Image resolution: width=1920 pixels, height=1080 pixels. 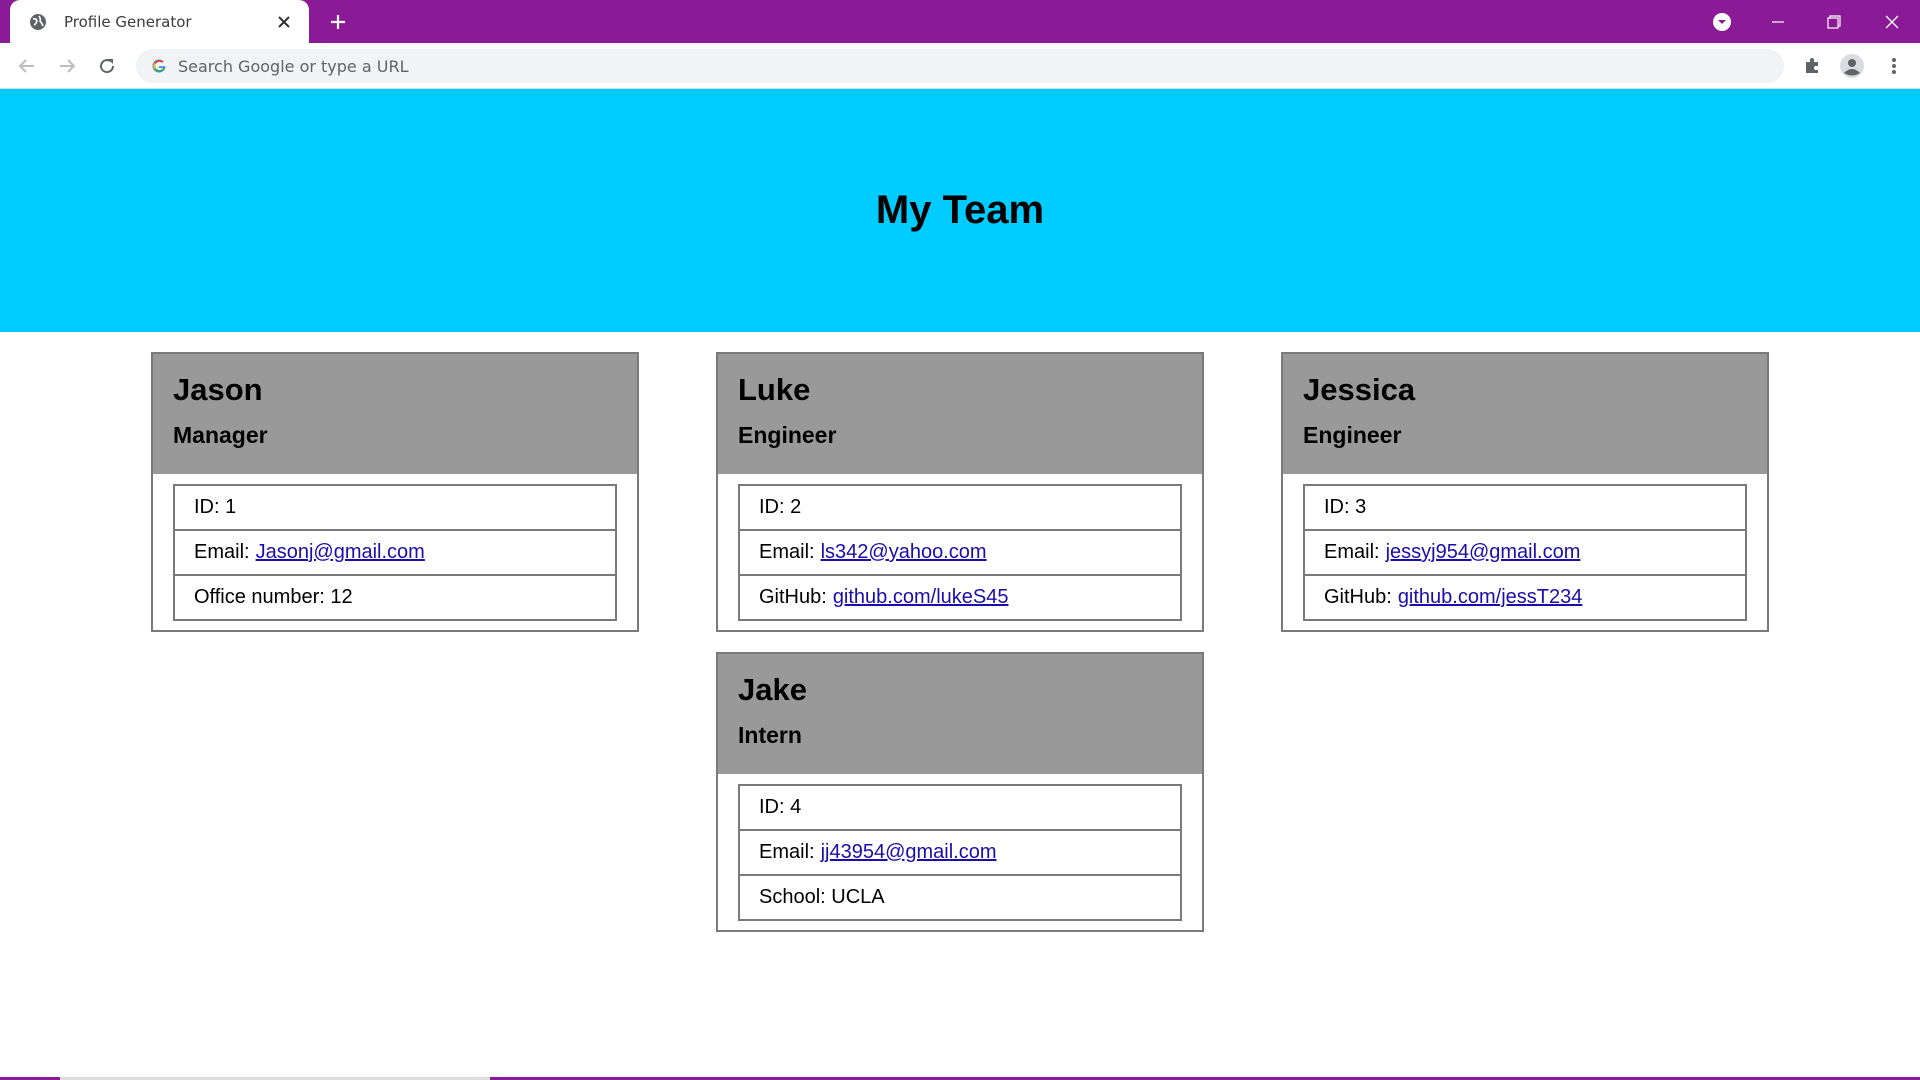 I want to click on email-link: jj43954@gmail.com, so click(x=909, y=852).